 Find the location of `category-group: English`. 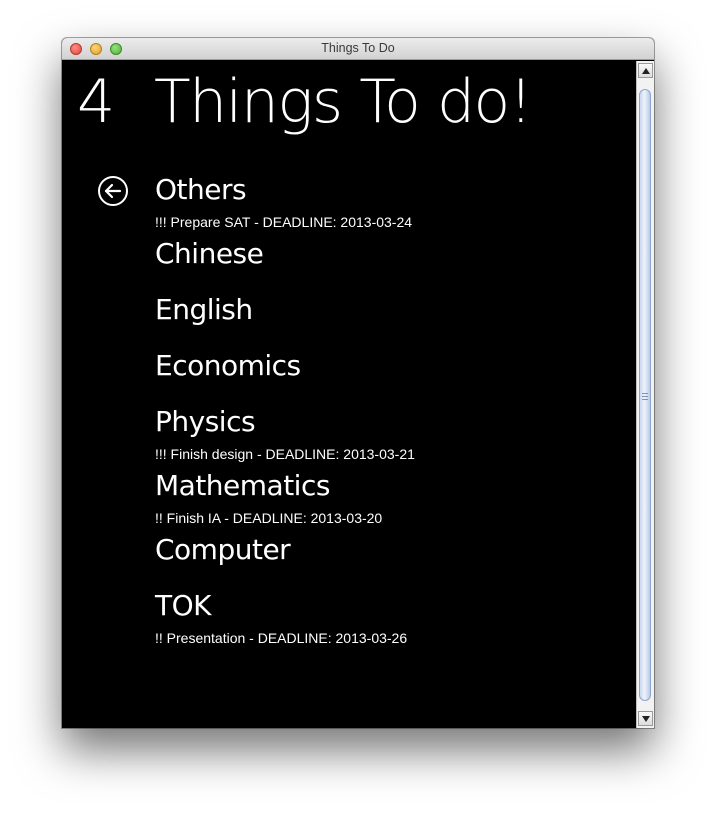

category-group: English is located at coordinates (390, 310).